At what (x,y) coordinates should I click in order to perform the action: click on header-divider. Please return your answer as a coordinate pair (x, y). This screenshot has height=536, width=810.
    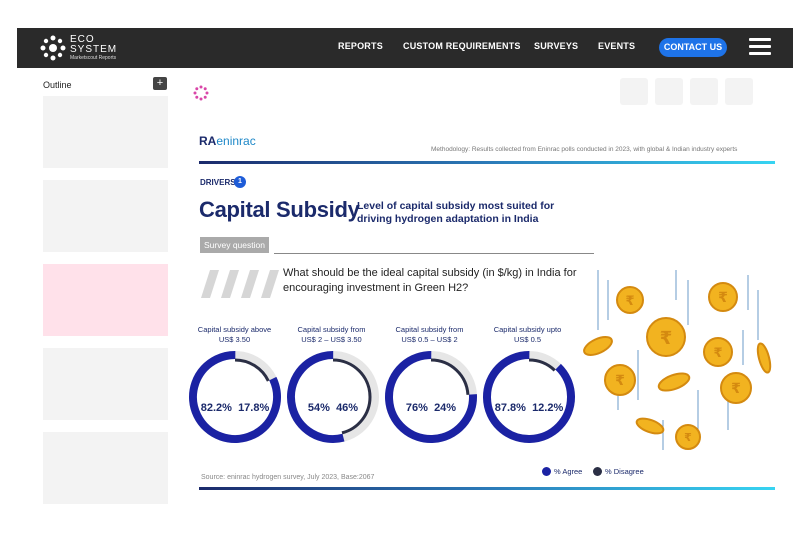
    Looking at the image, I should click on (487, 162).